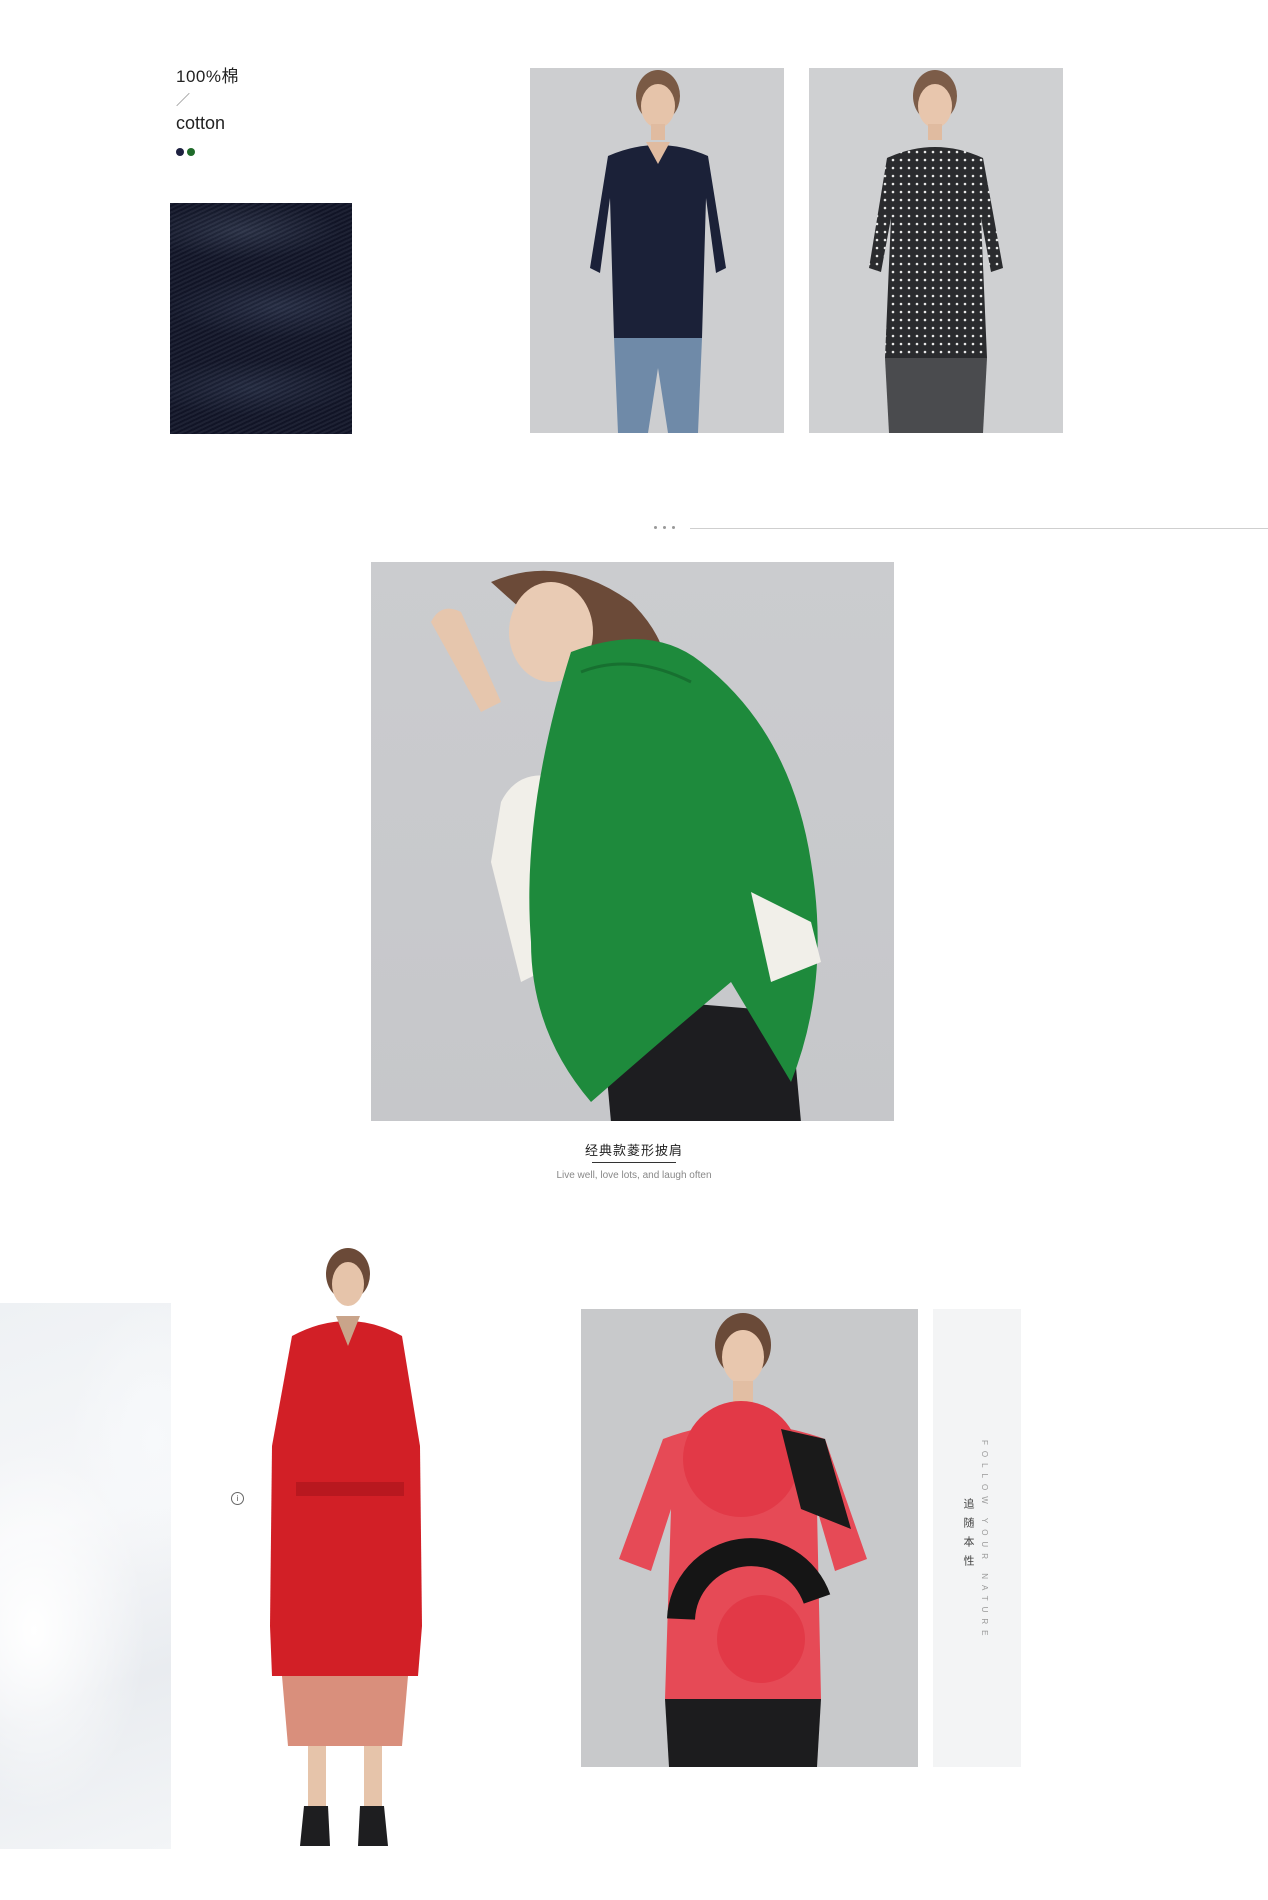 The image size is (1268, 1900). I want to click on swatch-navy, so click(180, 152).